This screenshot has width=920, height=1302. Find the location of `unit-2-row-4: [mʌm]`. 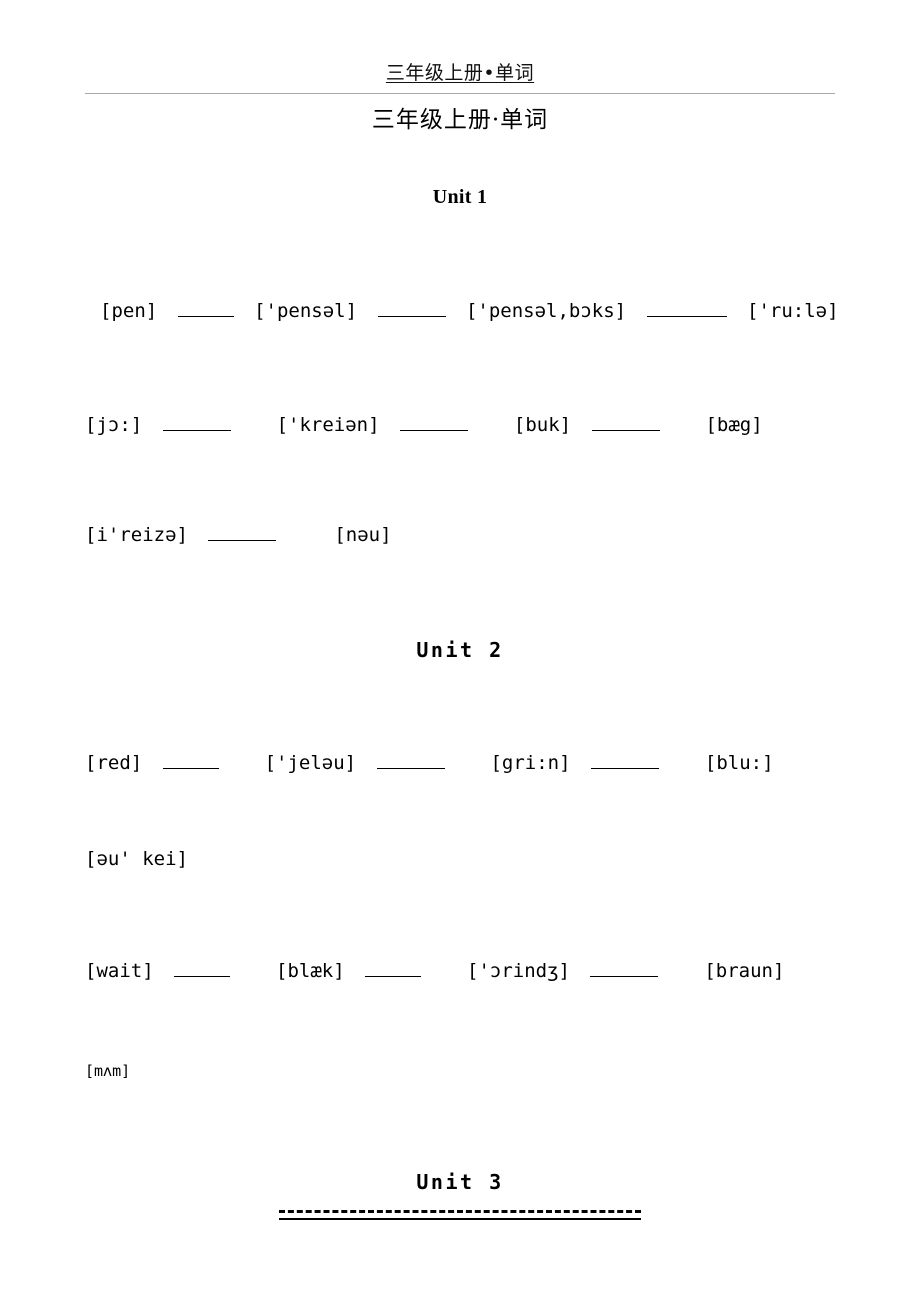

unit-2-row-4: [mʌm] is located at coordinates (465, 1071).